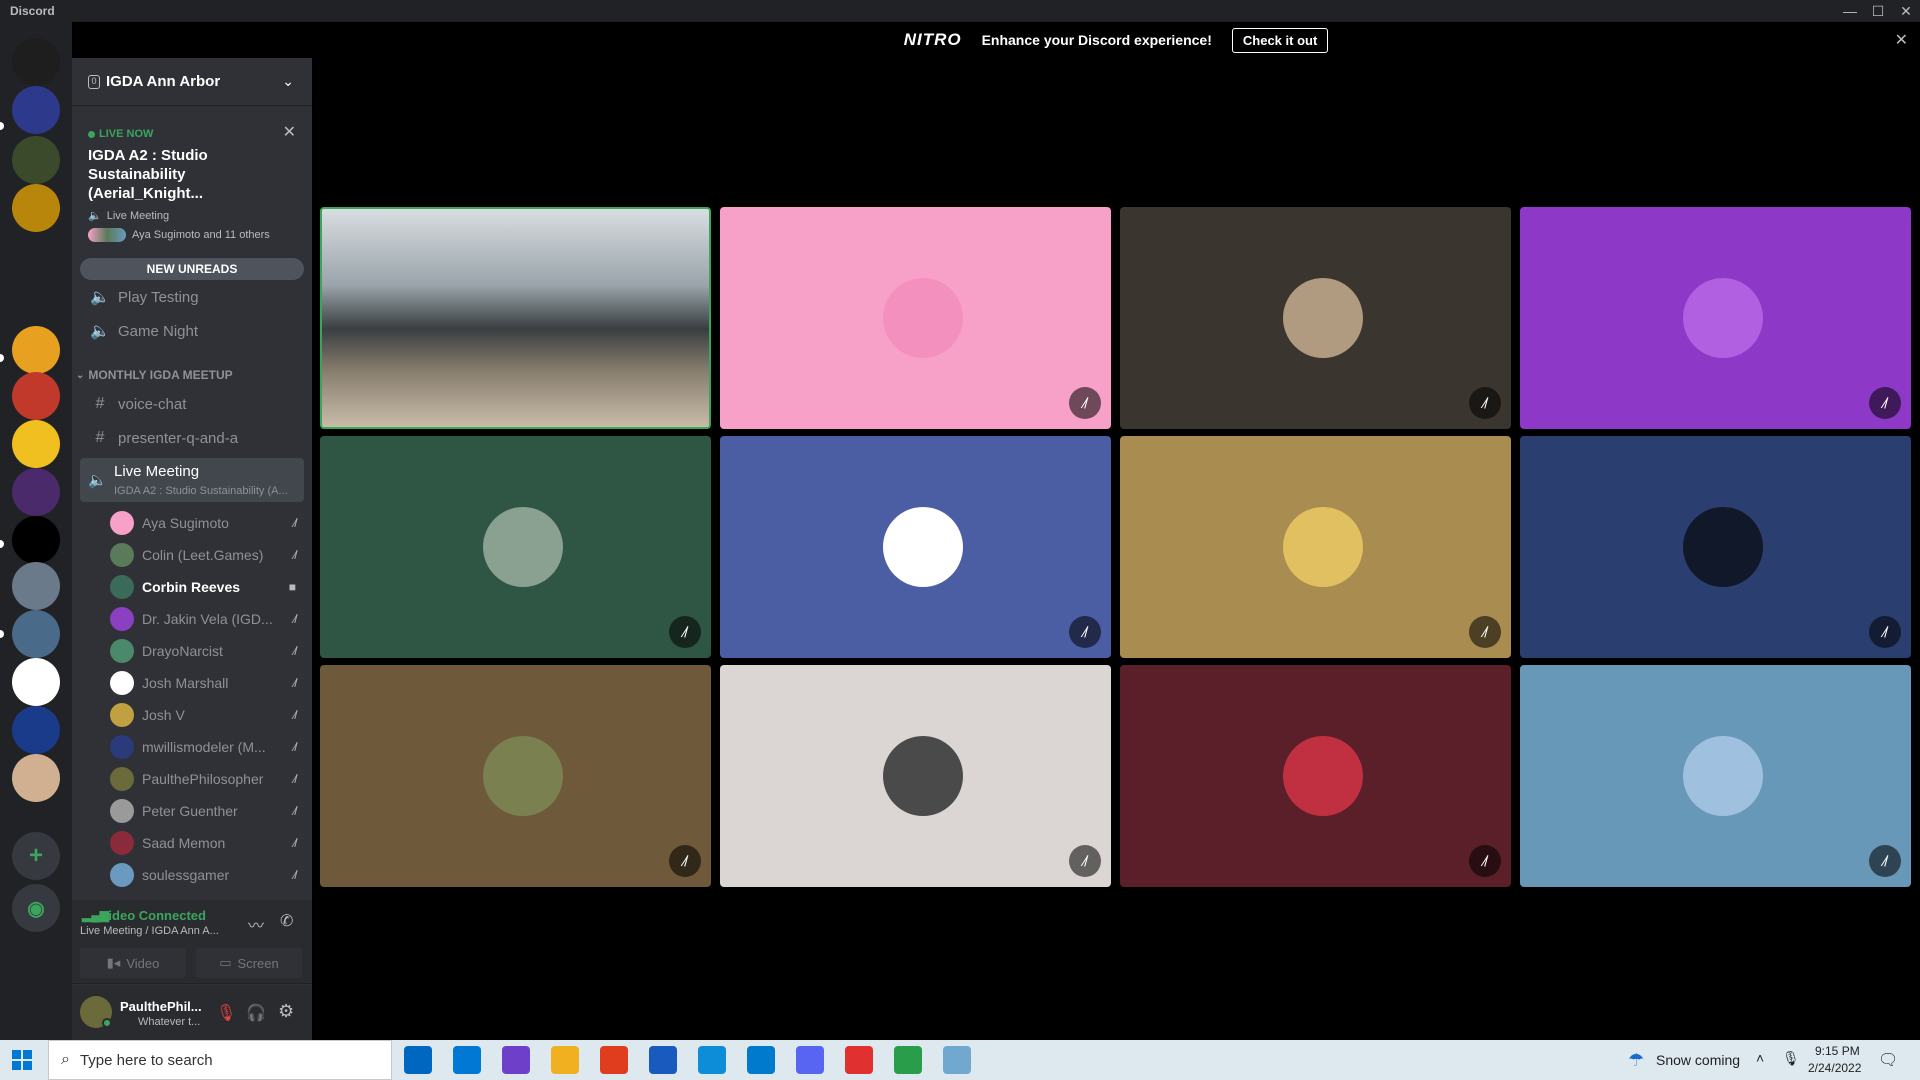  What do you see at coordinates (207, 683) in the screenshot?
I see `voice-member: Josh Marshall ⁄̸` at bounding box center [207, 683].